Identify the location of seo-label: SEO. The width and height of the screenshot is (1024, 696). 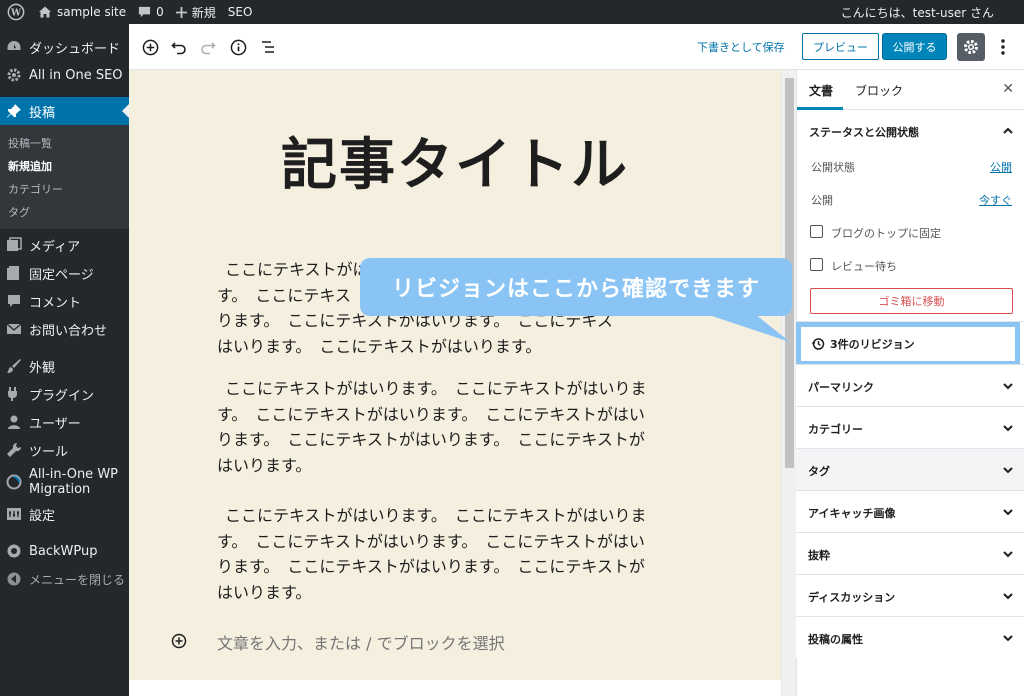
(240, 12).